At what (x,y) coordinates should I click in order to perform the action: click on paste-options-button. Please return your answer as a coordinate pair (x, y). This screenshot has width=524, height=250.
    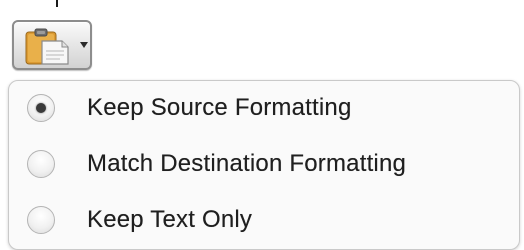
    Looking at the image, I should click on (52, 45).